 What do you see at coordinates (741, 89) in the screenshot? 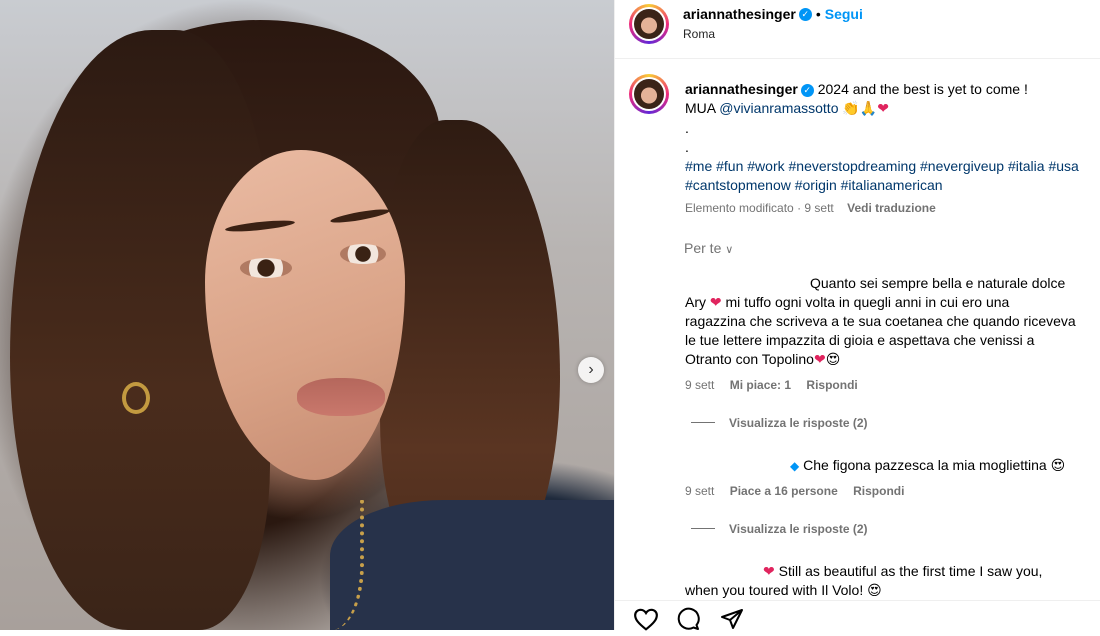
I see `caption-username: ariannathesinger` at bounding box center [741, 89].